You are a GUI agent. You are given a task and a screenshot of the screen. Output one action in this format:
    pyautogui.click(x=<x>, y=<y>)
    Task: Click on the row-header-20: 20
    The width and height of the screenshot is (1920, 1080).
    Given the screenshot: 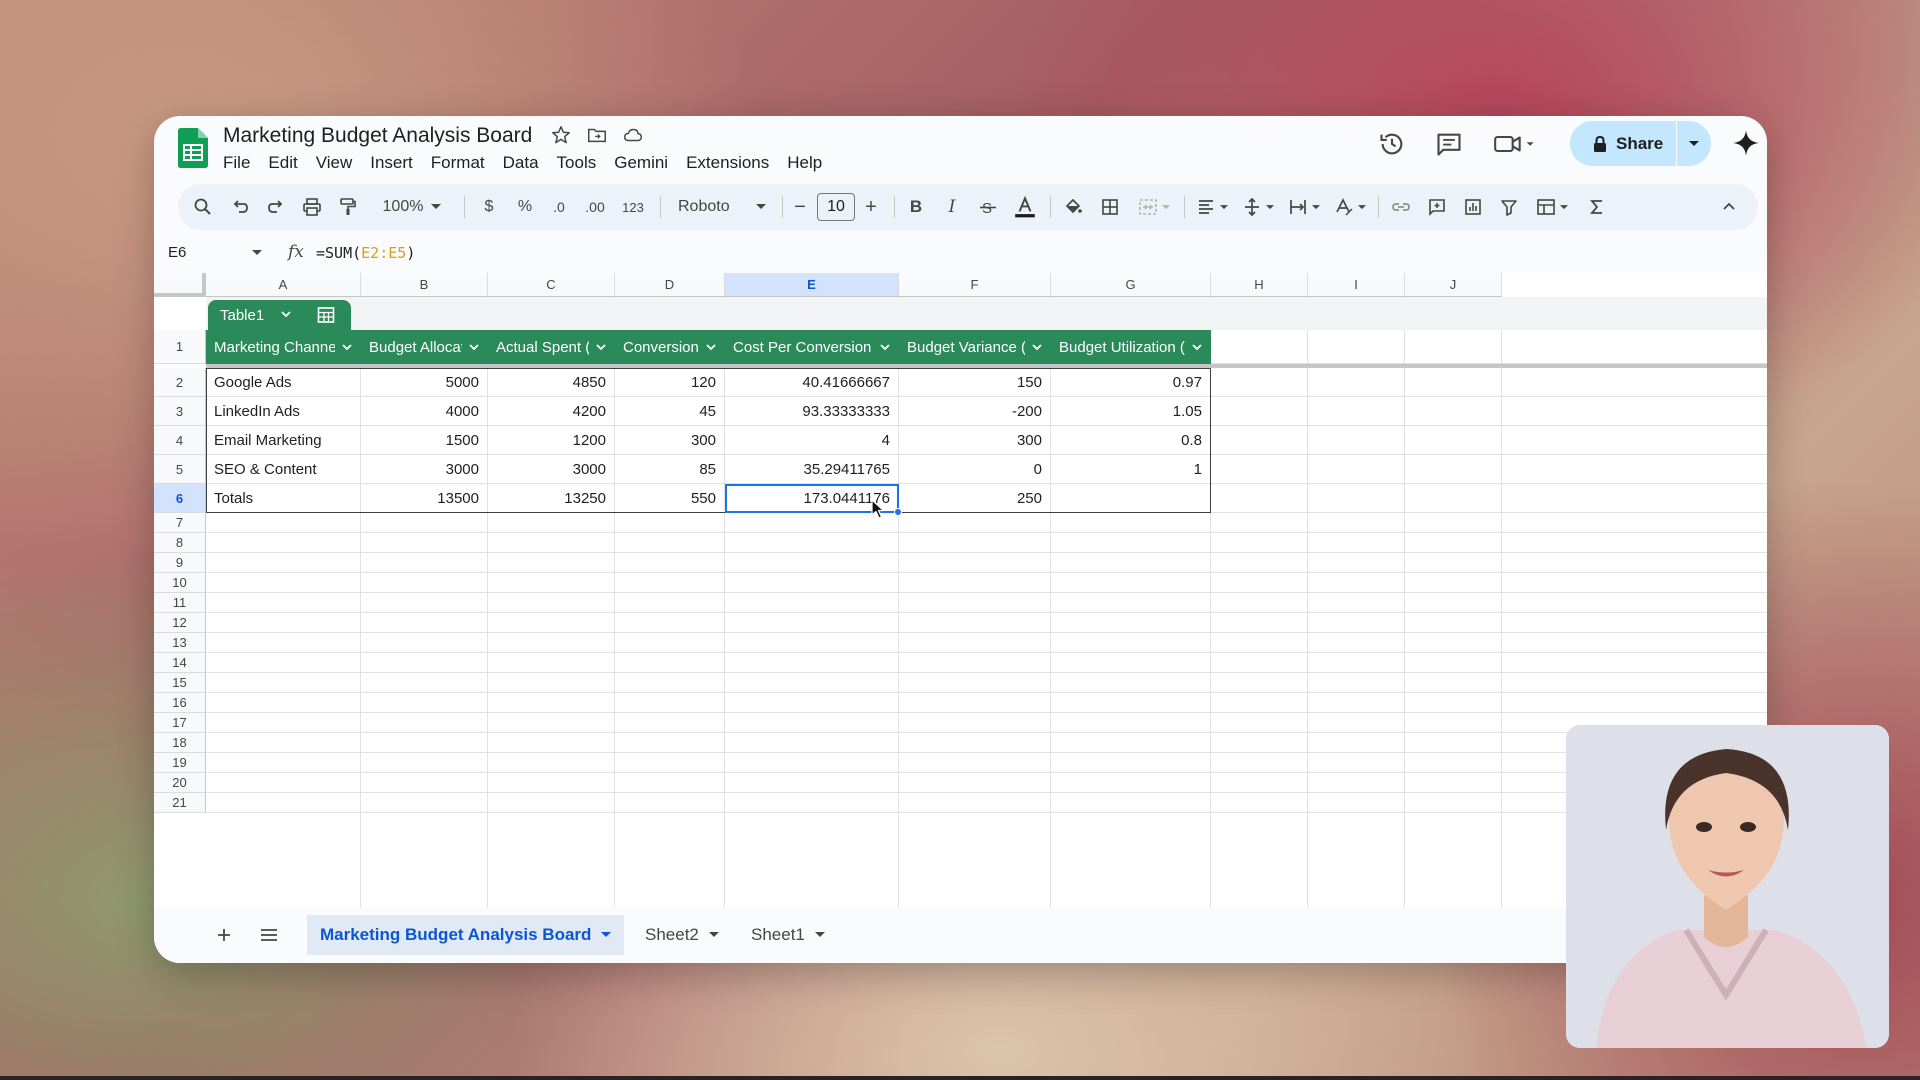 What is the action you would take?
    pyautogui.click(x=180, y=783)
    